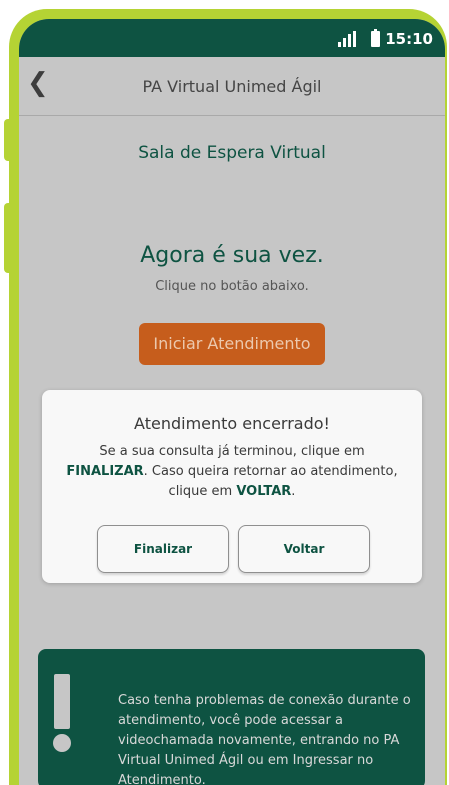 Image resolution: width=449 pixels, height=785 pixels. I want to click on instruction-text: Clique no botão abaixo., so click(232, 286).